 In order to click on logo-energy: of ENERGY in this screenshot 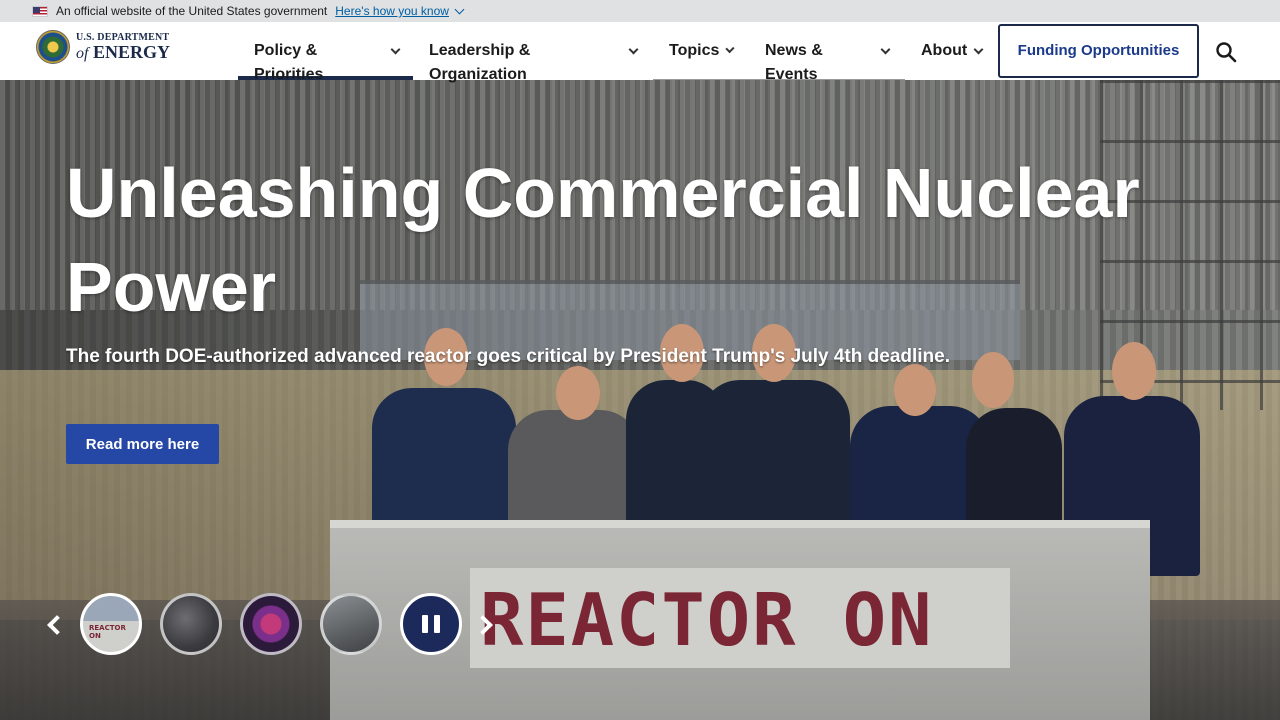, I will do `click(123, 52)`.